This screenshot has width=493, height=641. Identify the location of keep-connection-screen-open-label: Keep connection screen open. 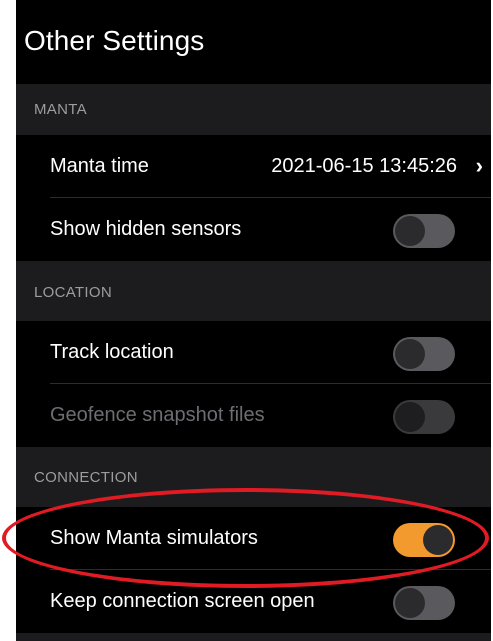
(182, 601).